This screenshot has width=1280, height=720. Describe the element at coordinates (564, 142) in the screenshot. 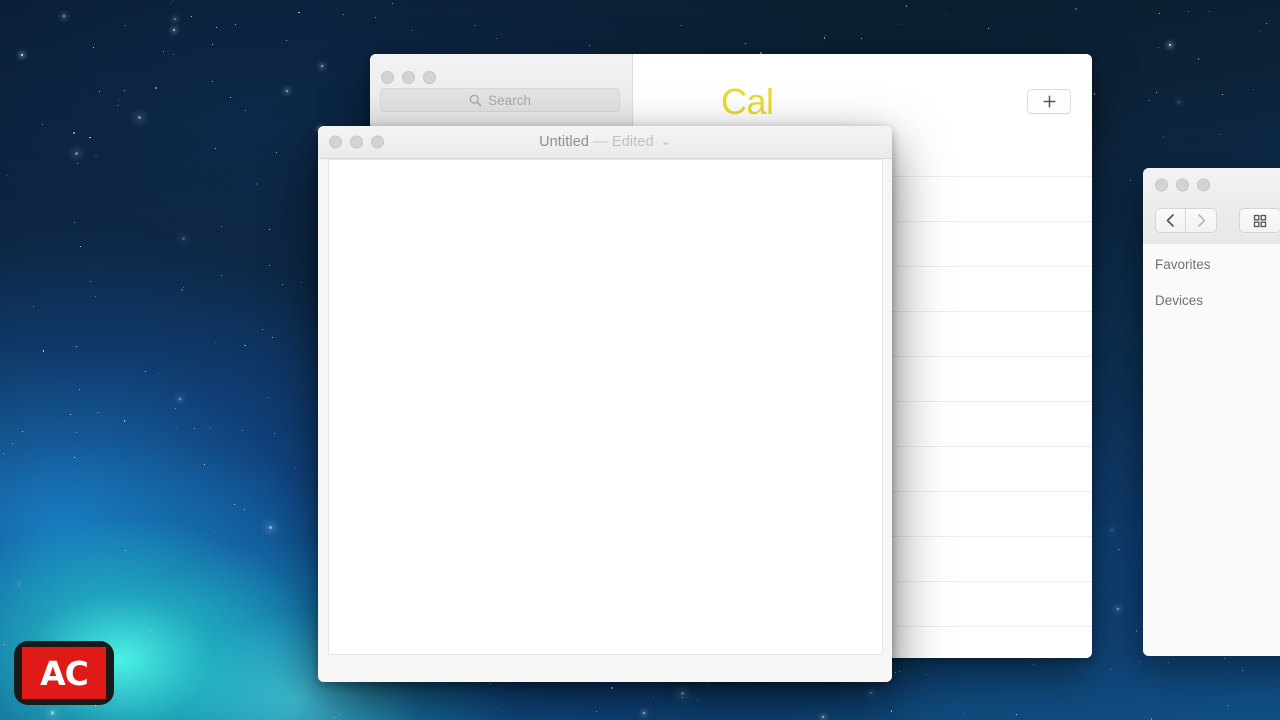

I see `document-title: Untitled` at that location.